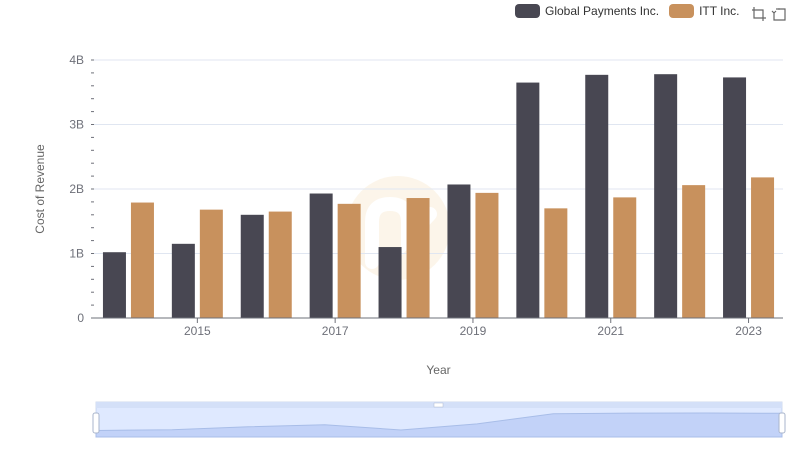 Image resolution: width=800 pixels, height=461 pixels. Describe the element at coordinates (602, 11) in the screenshot. I see `legend-label-global-payments: Global Payments Inc.` at that location.